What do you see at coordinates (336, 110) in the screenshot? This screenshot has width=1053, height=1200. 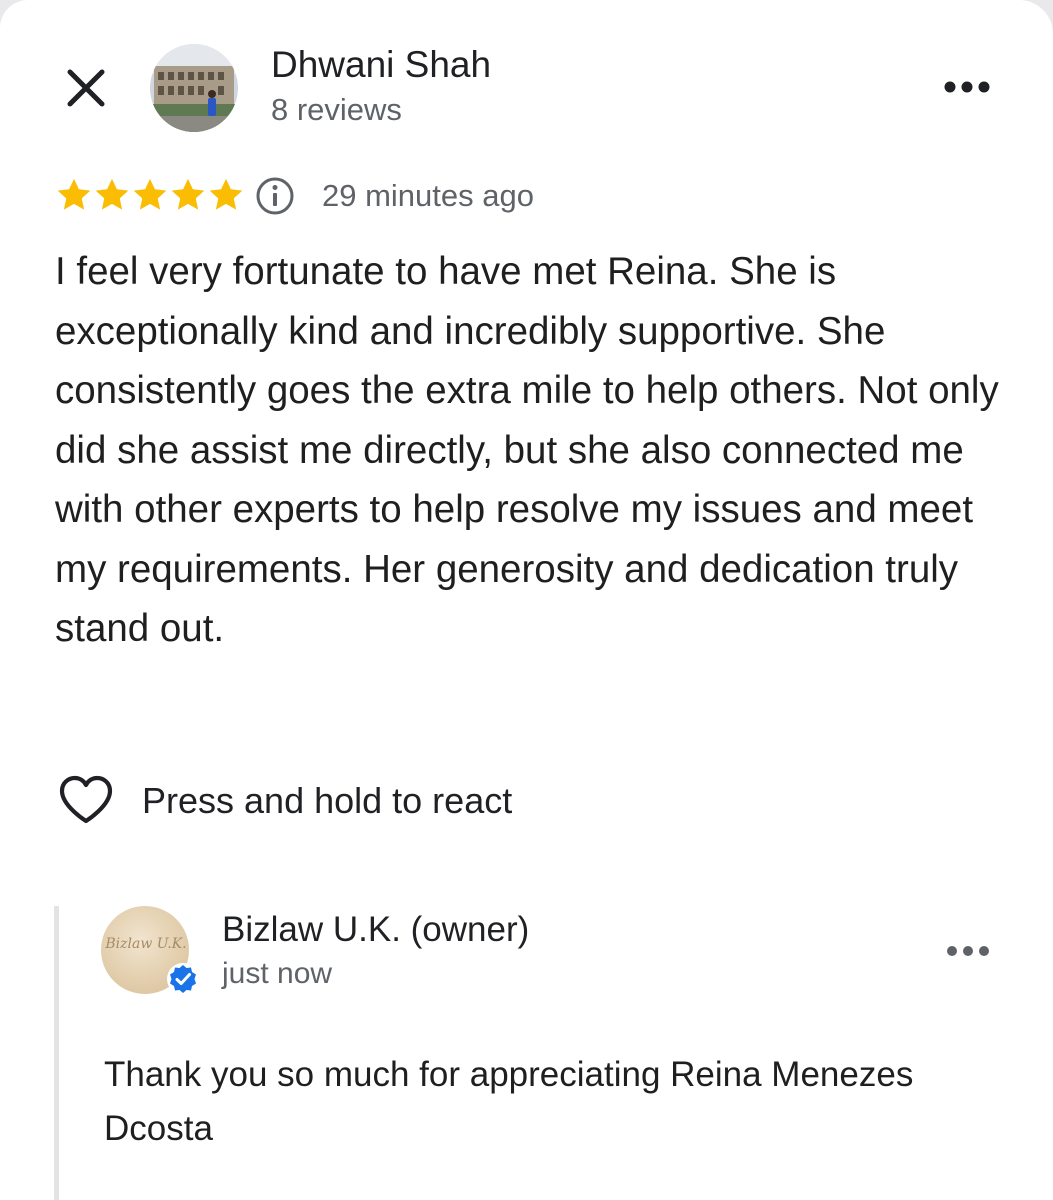 I see `reviewer-review-count: 8 reviews` at bounding box center [336, 110].